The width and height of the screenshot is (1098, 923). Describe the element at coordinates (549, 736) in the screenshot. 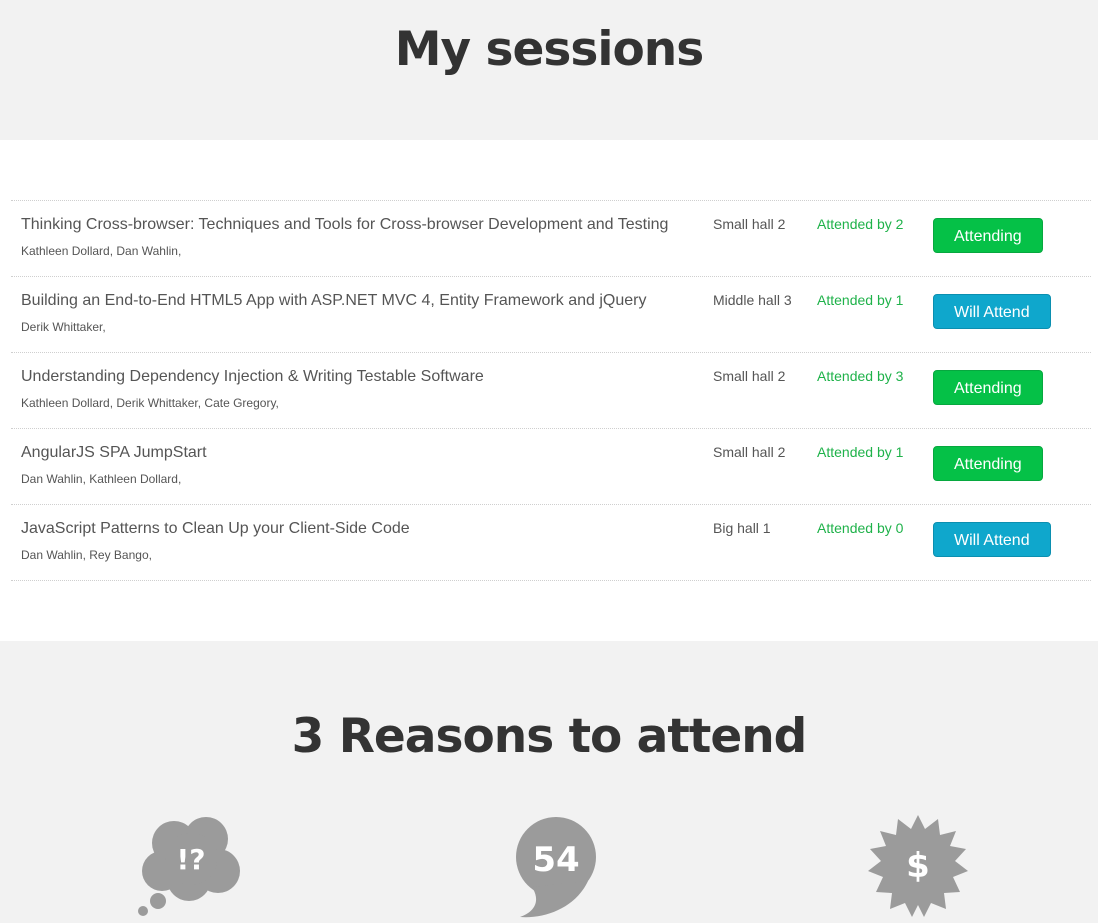

I see `reasons-title: 3 Reasons to attend` at that location.